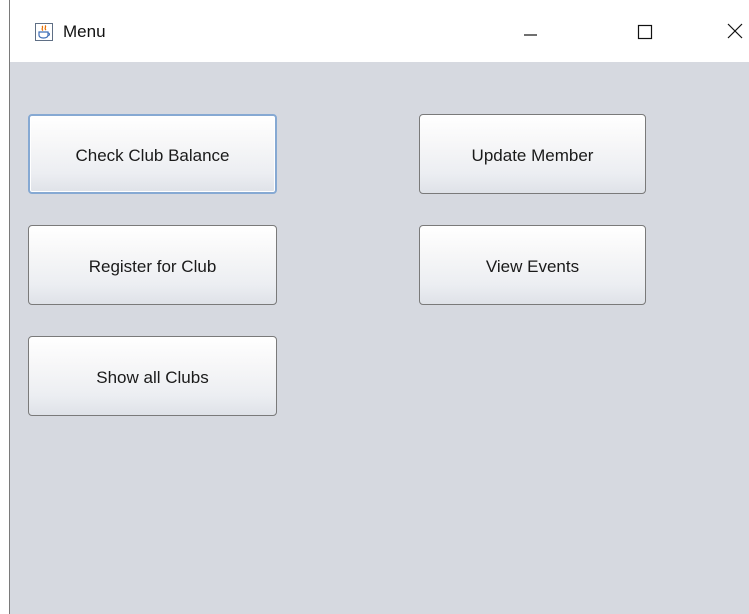 The width and height of the screenshot is (749, 614). I want to click on window-title: Menu, so click(84, 31).